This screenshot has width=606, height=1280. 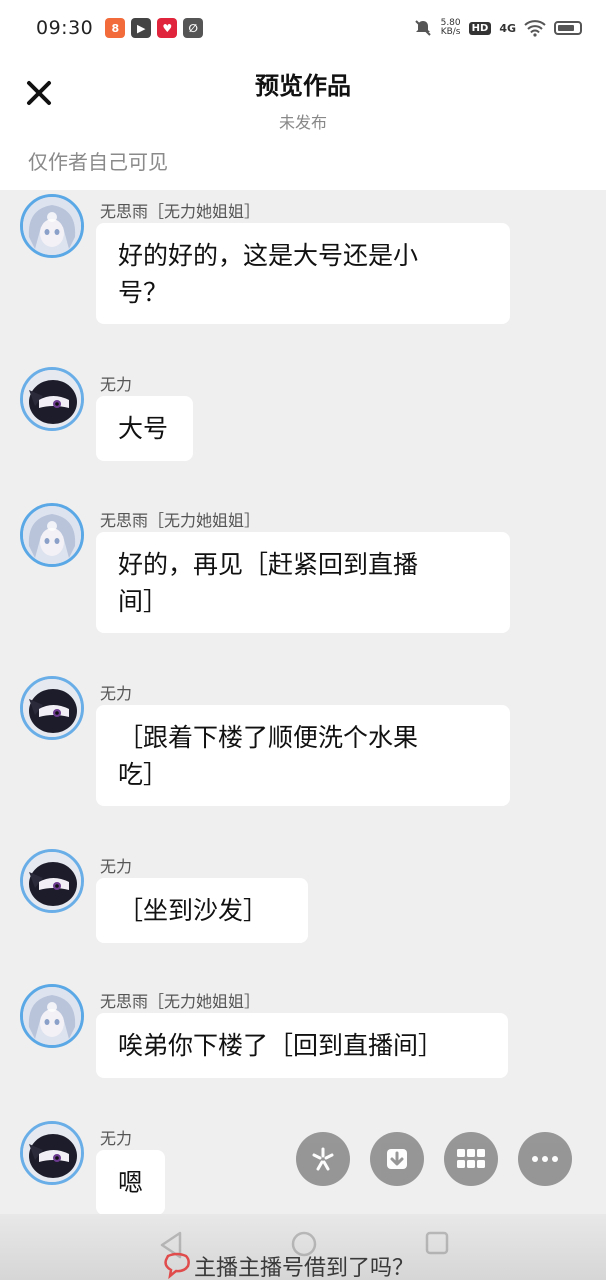 I want to click on download-icon, so click(x=397, y=1159).